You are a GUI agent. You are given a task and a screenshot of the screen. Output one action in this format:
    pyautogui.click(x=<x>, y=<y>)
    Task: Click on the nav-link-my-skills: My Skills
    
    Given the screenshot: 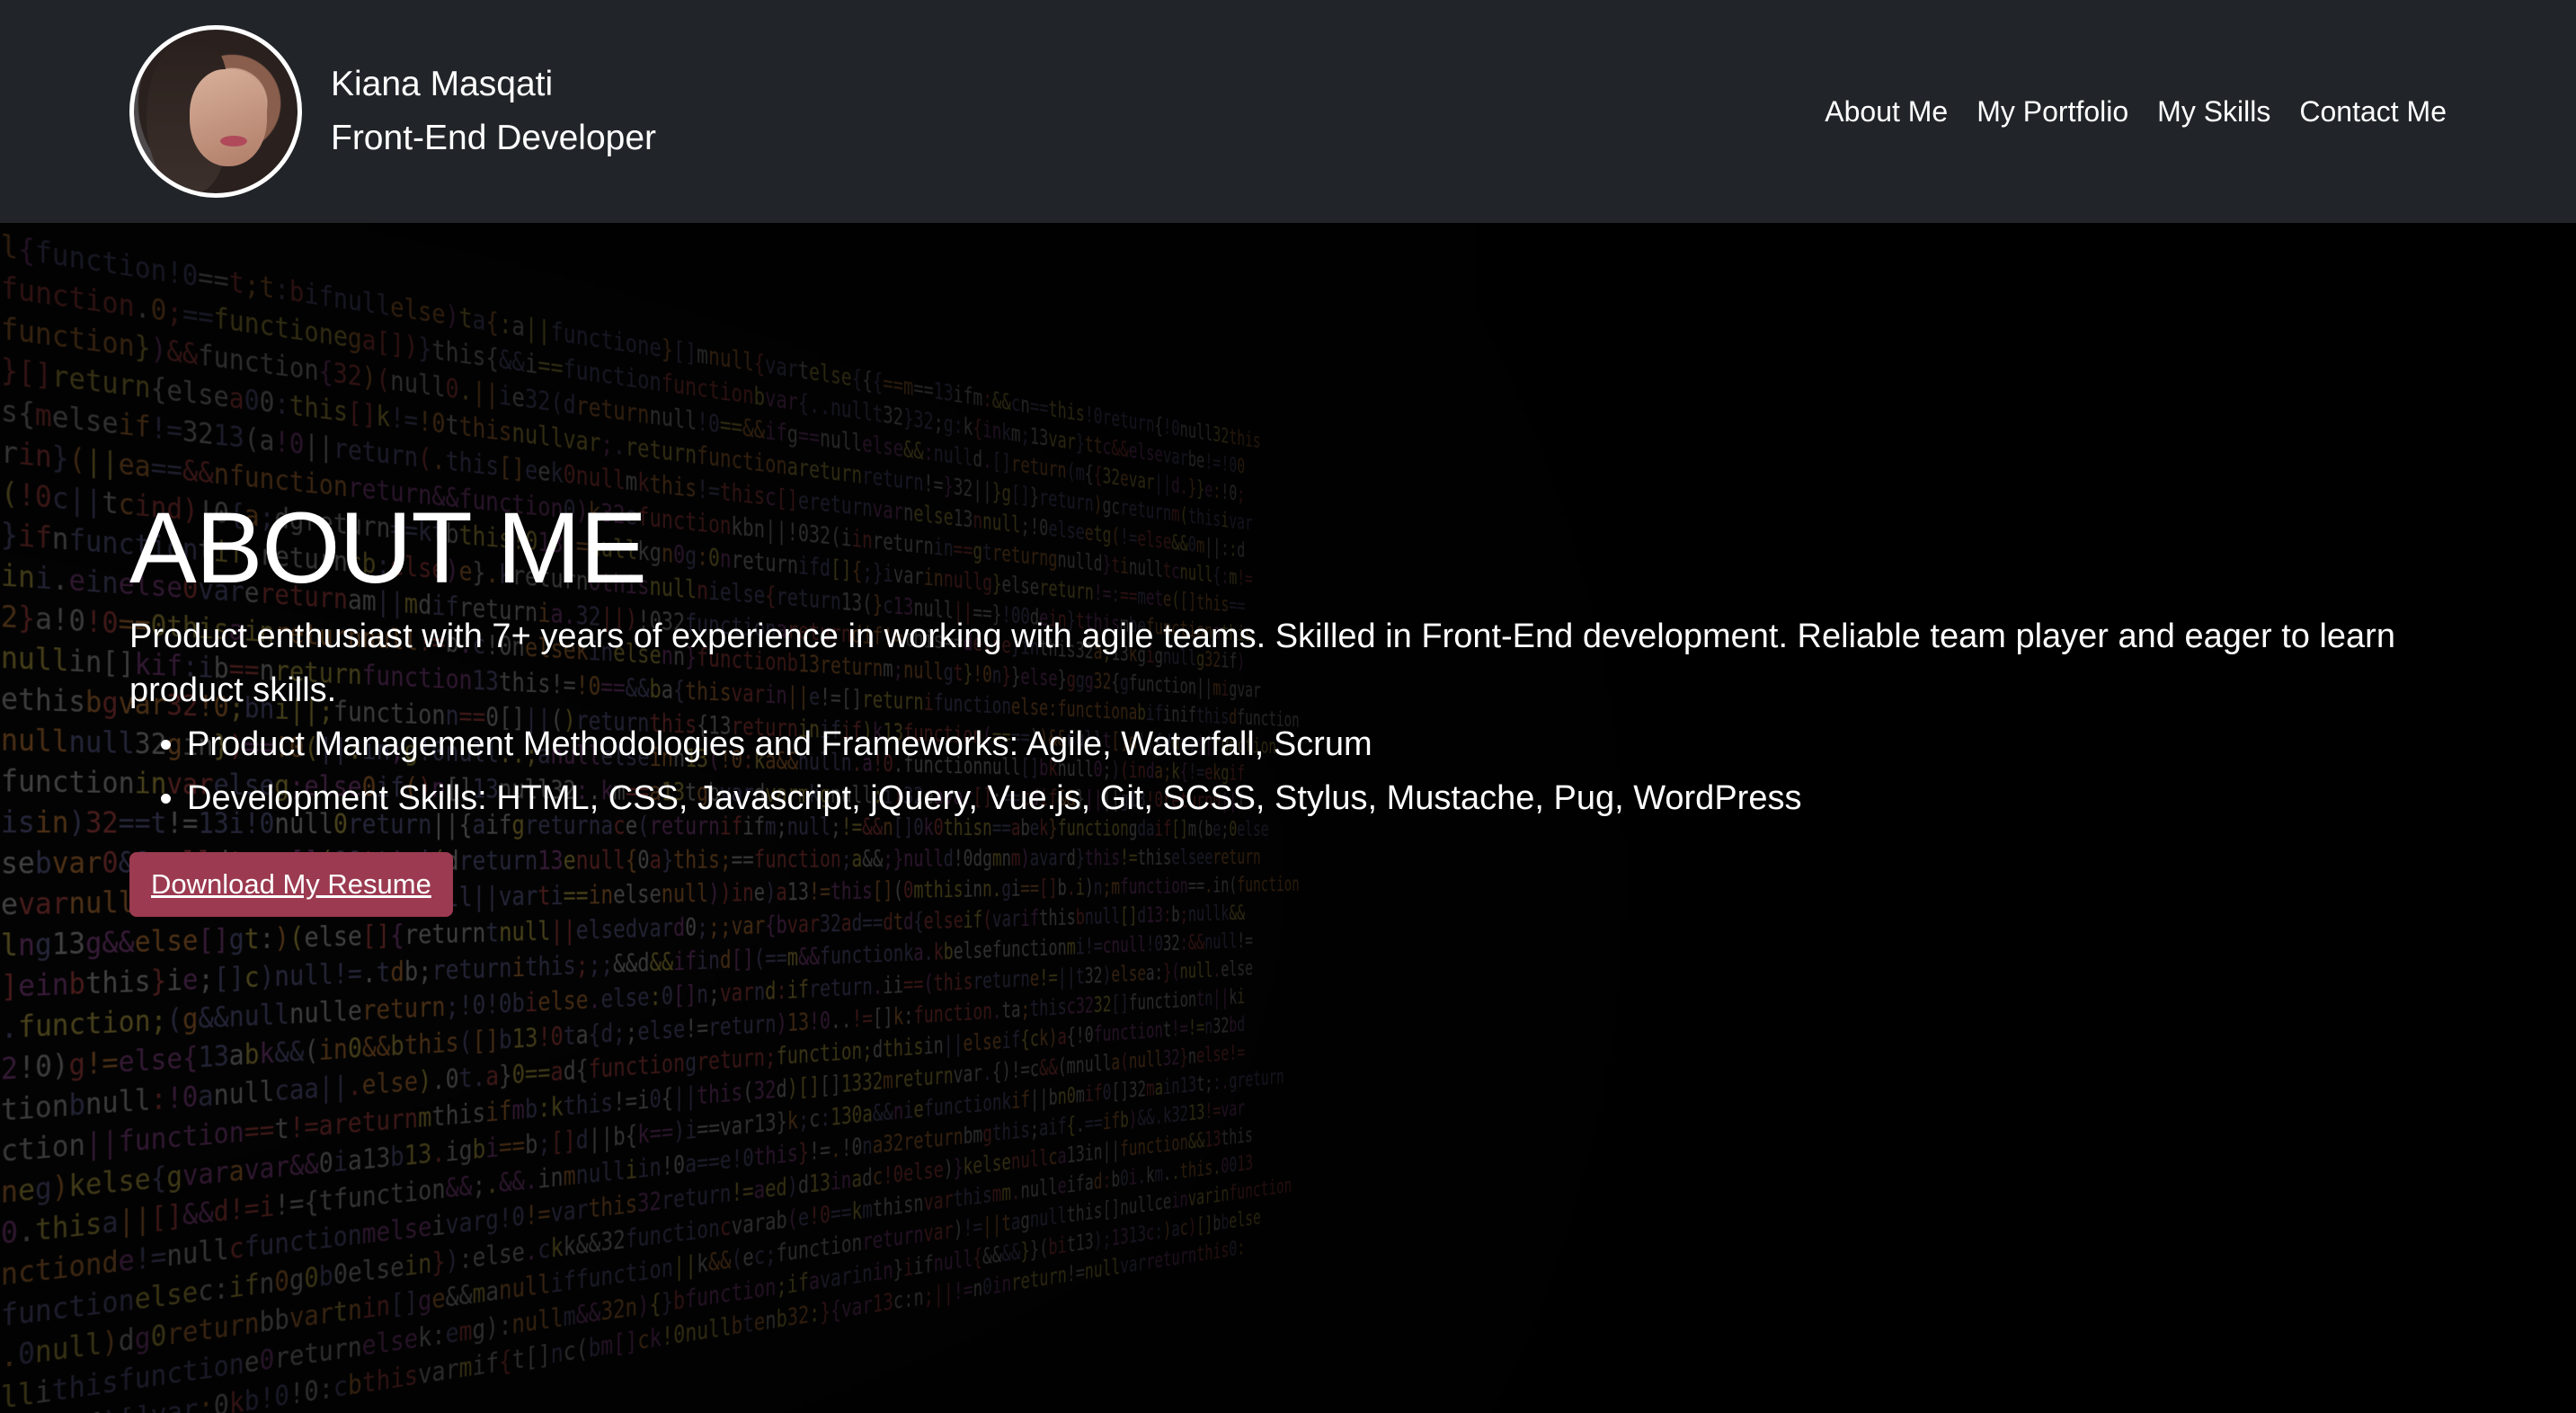 What is the action you would take?
    pyautogui.click(x=2214, y=111)
    